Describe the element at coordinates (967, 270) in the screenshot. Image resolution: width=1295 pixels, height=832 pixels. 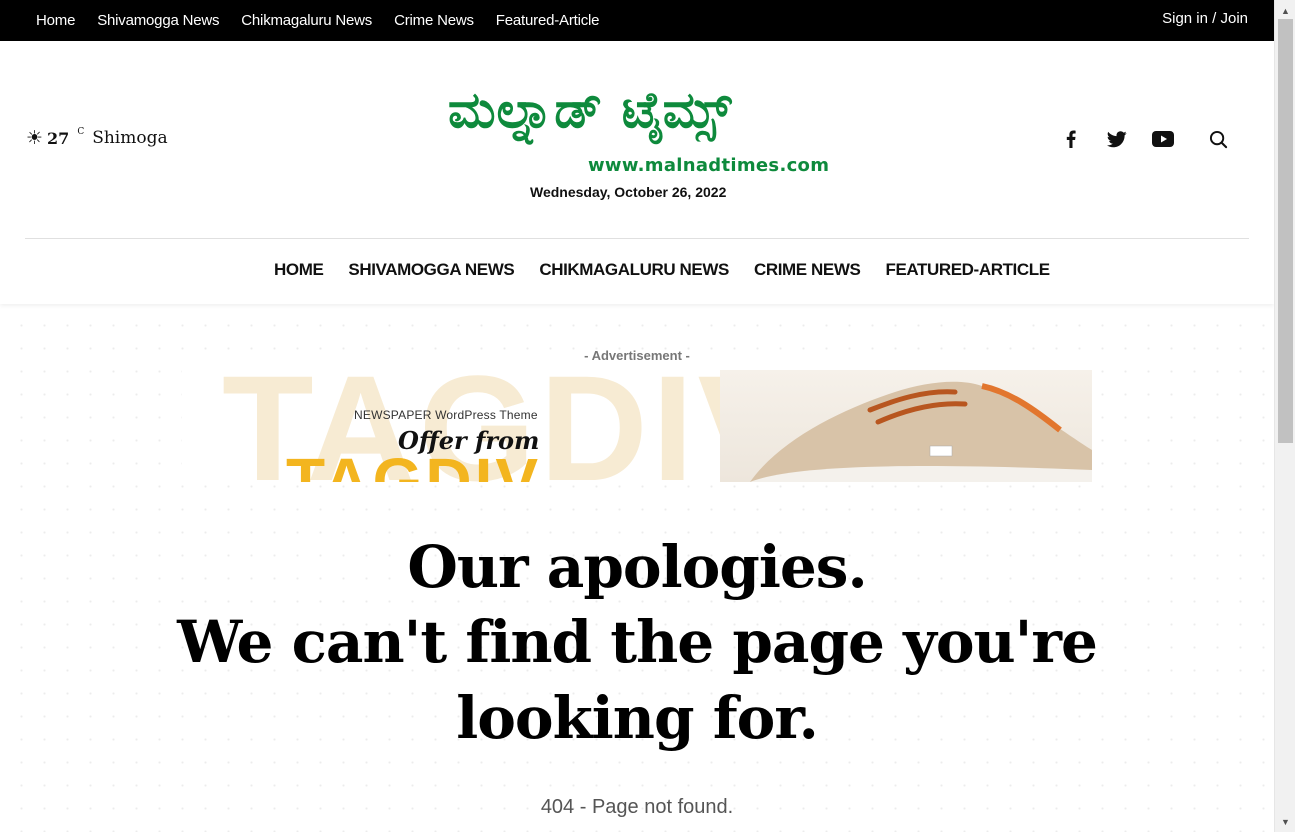
I see `main-nav-featured-article: FEATURED-ARTICLE` at that location.